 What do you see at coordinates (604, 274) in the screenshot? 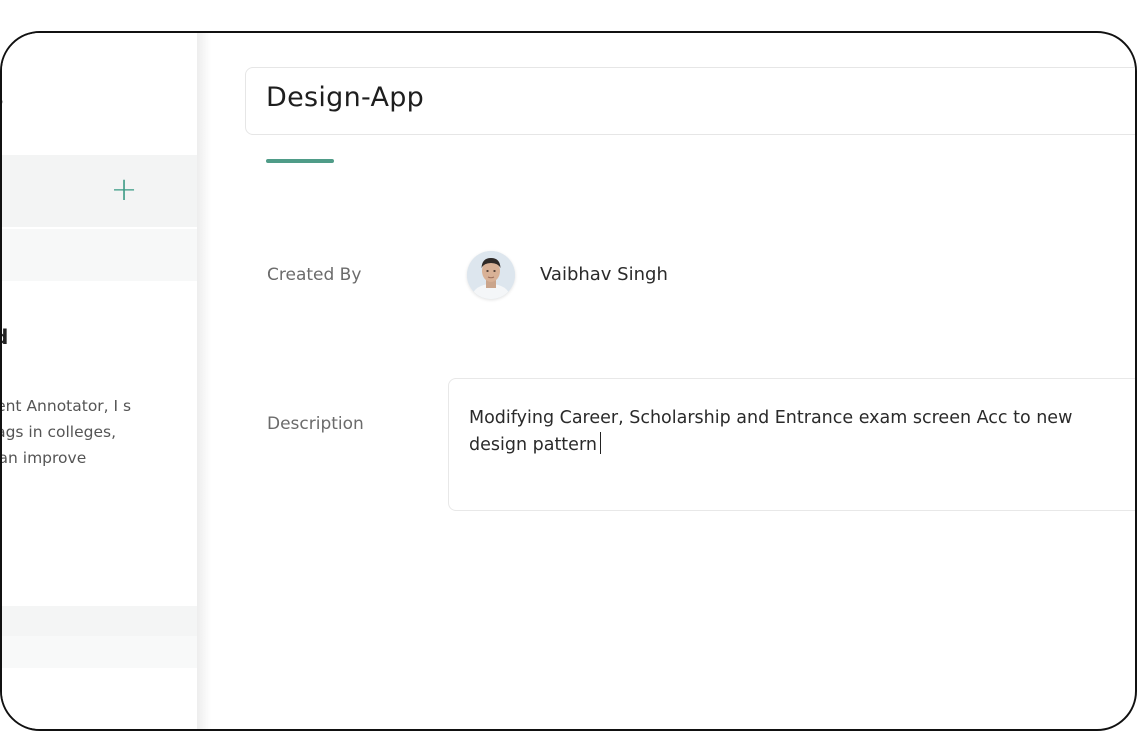
I see `creator-name: Vaibhav Singh` at bounding box center [604, 274].